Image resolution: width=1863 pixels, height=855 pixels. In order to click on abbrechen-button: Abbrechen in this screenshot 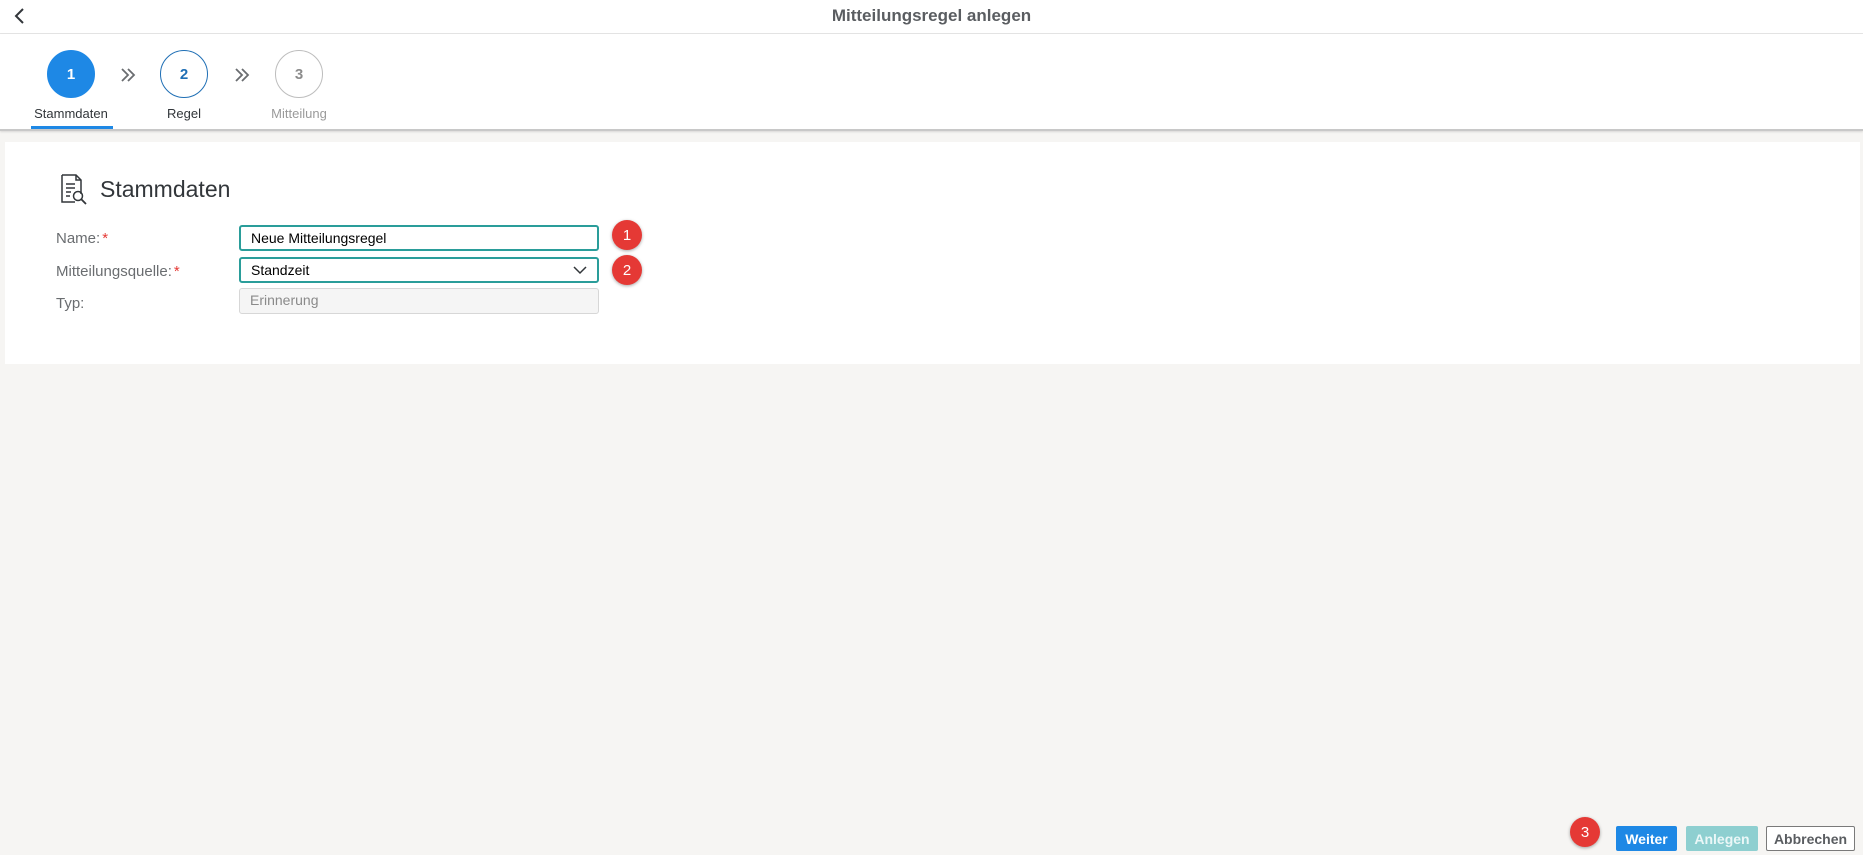, I will do `click(1810, 838)`.